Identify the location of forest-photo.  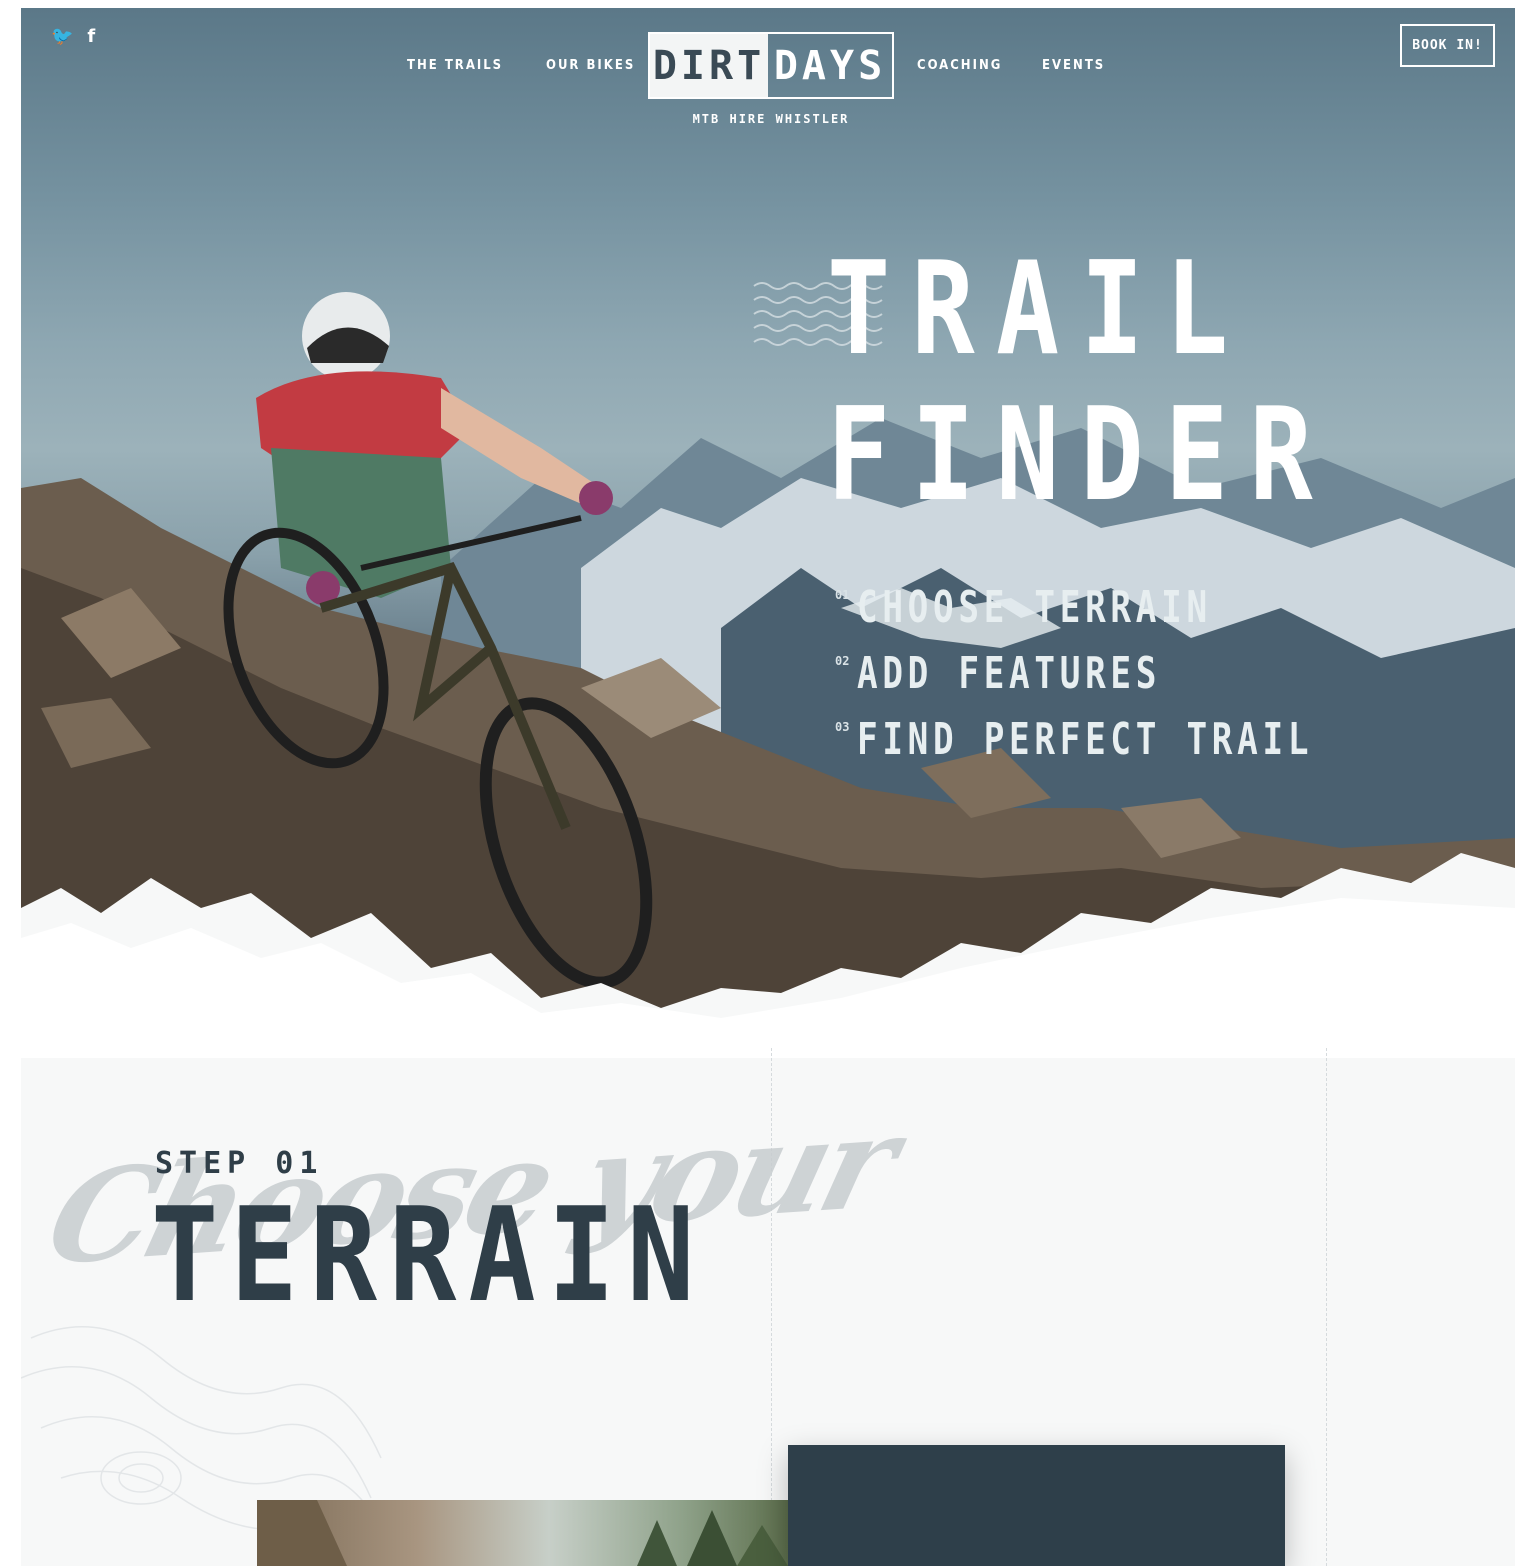
(522, 1533).